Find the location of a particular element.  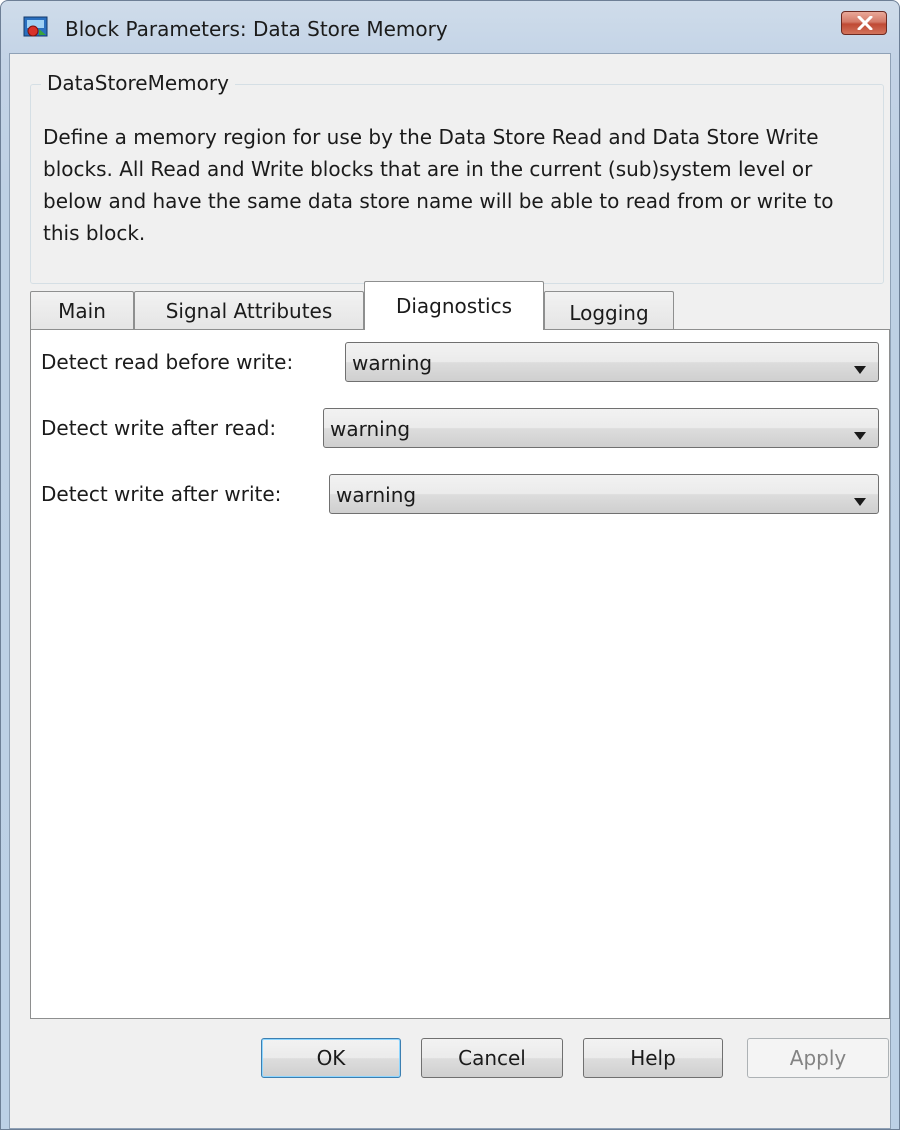

tab-main: Main is located at coordinates (82, 310).